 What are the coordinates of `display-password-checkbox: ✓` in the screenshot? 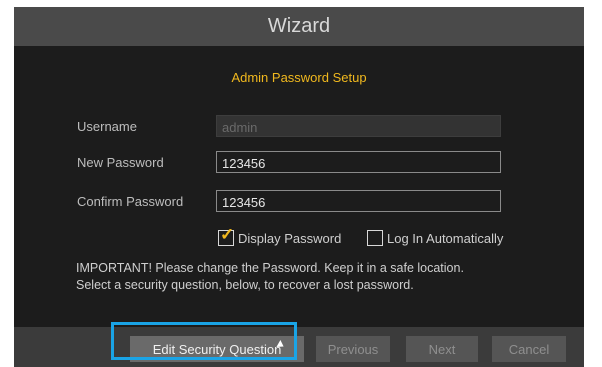 It's located at (226, 236).